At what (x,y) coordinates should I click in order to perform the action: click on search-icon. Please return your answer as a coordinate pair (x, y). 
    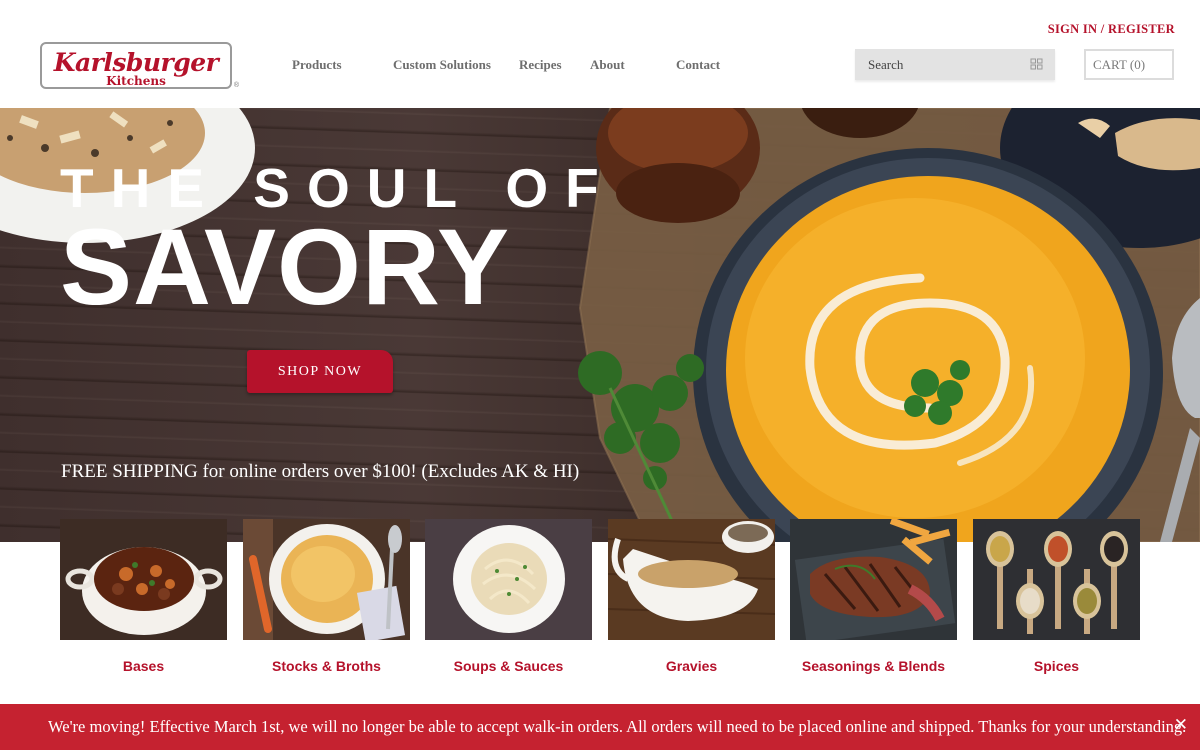
    Looking at the image, I should click on (1036, 64).